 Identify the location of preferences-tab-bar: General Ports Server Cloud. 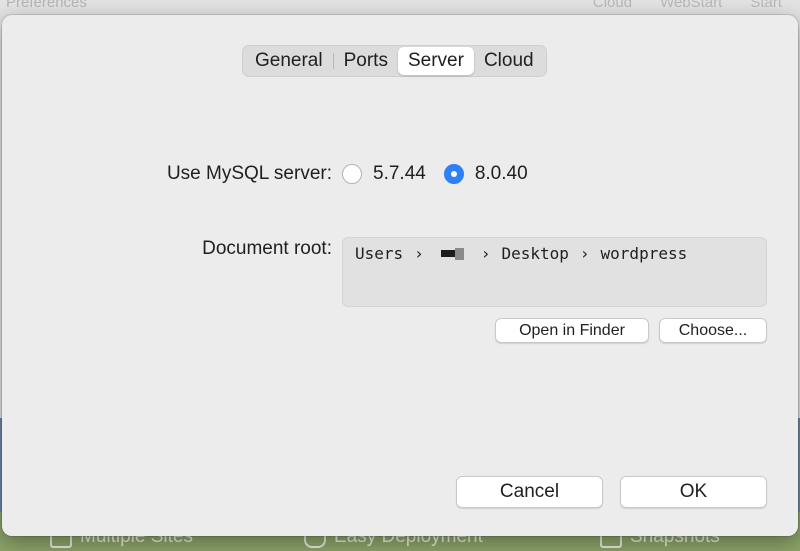
(394, 61).